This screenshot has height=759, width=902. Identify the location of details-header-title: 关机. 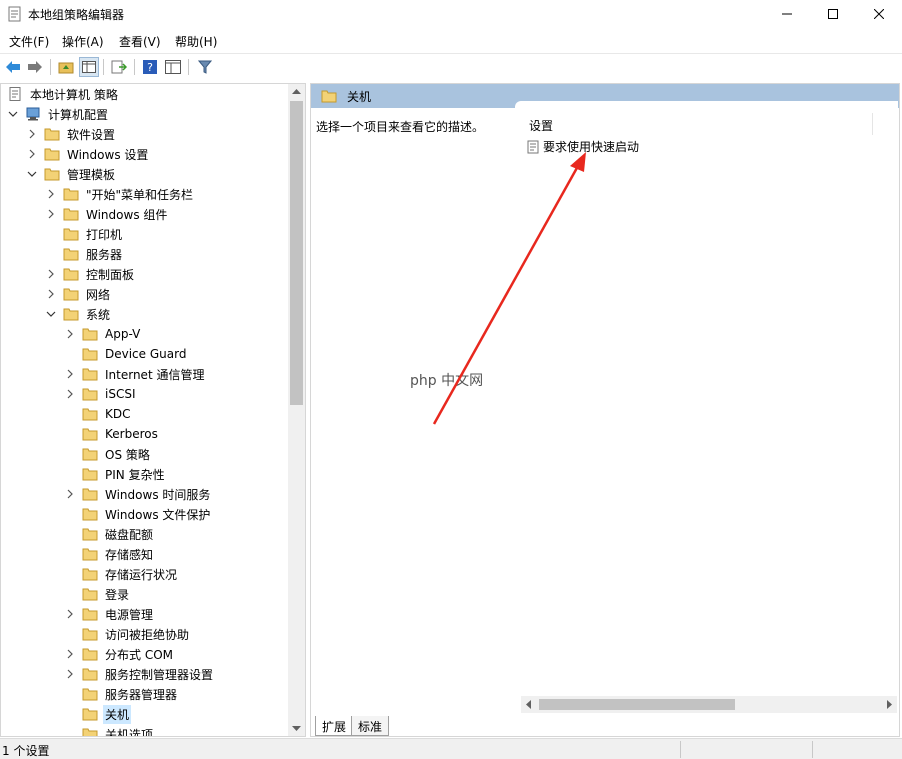
(359, 96).